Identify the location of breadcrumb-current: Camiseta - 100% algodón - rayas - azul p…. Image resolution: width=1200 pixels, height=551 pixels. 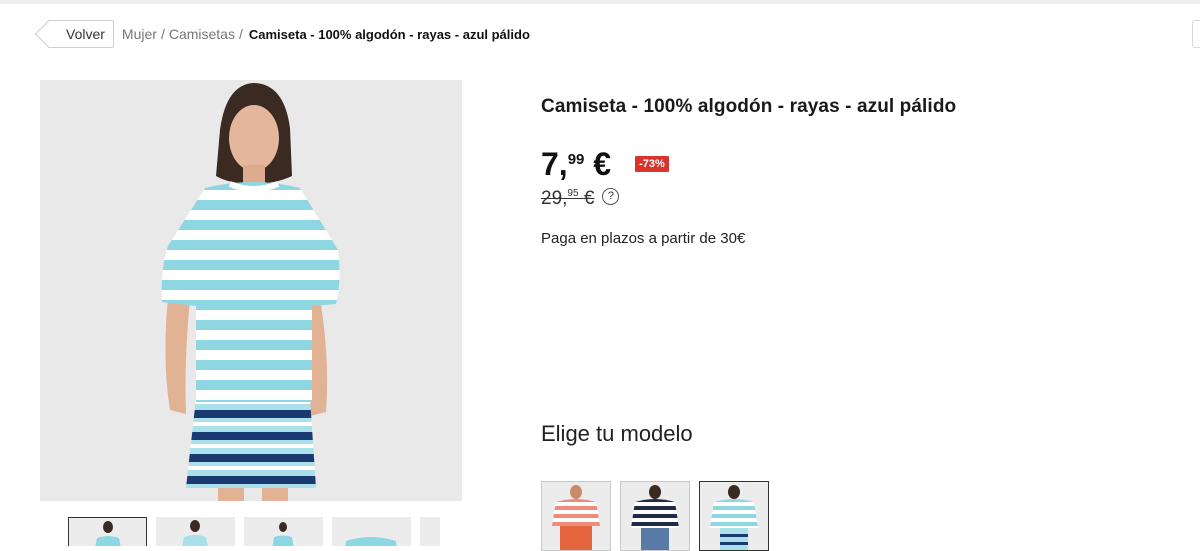
(389, 34).